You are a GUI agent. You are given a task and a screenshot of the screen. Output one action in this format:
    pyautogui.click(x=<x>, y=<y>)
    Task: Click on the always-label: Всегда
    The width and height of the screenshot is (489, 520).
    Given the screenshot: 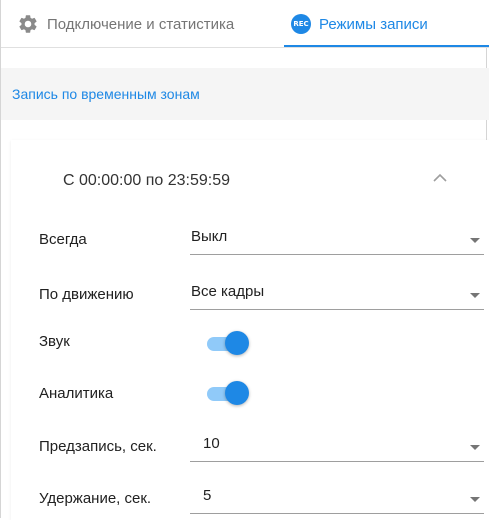 What is the action you would take?
    pyautogui.click(x=63, y=239)
    